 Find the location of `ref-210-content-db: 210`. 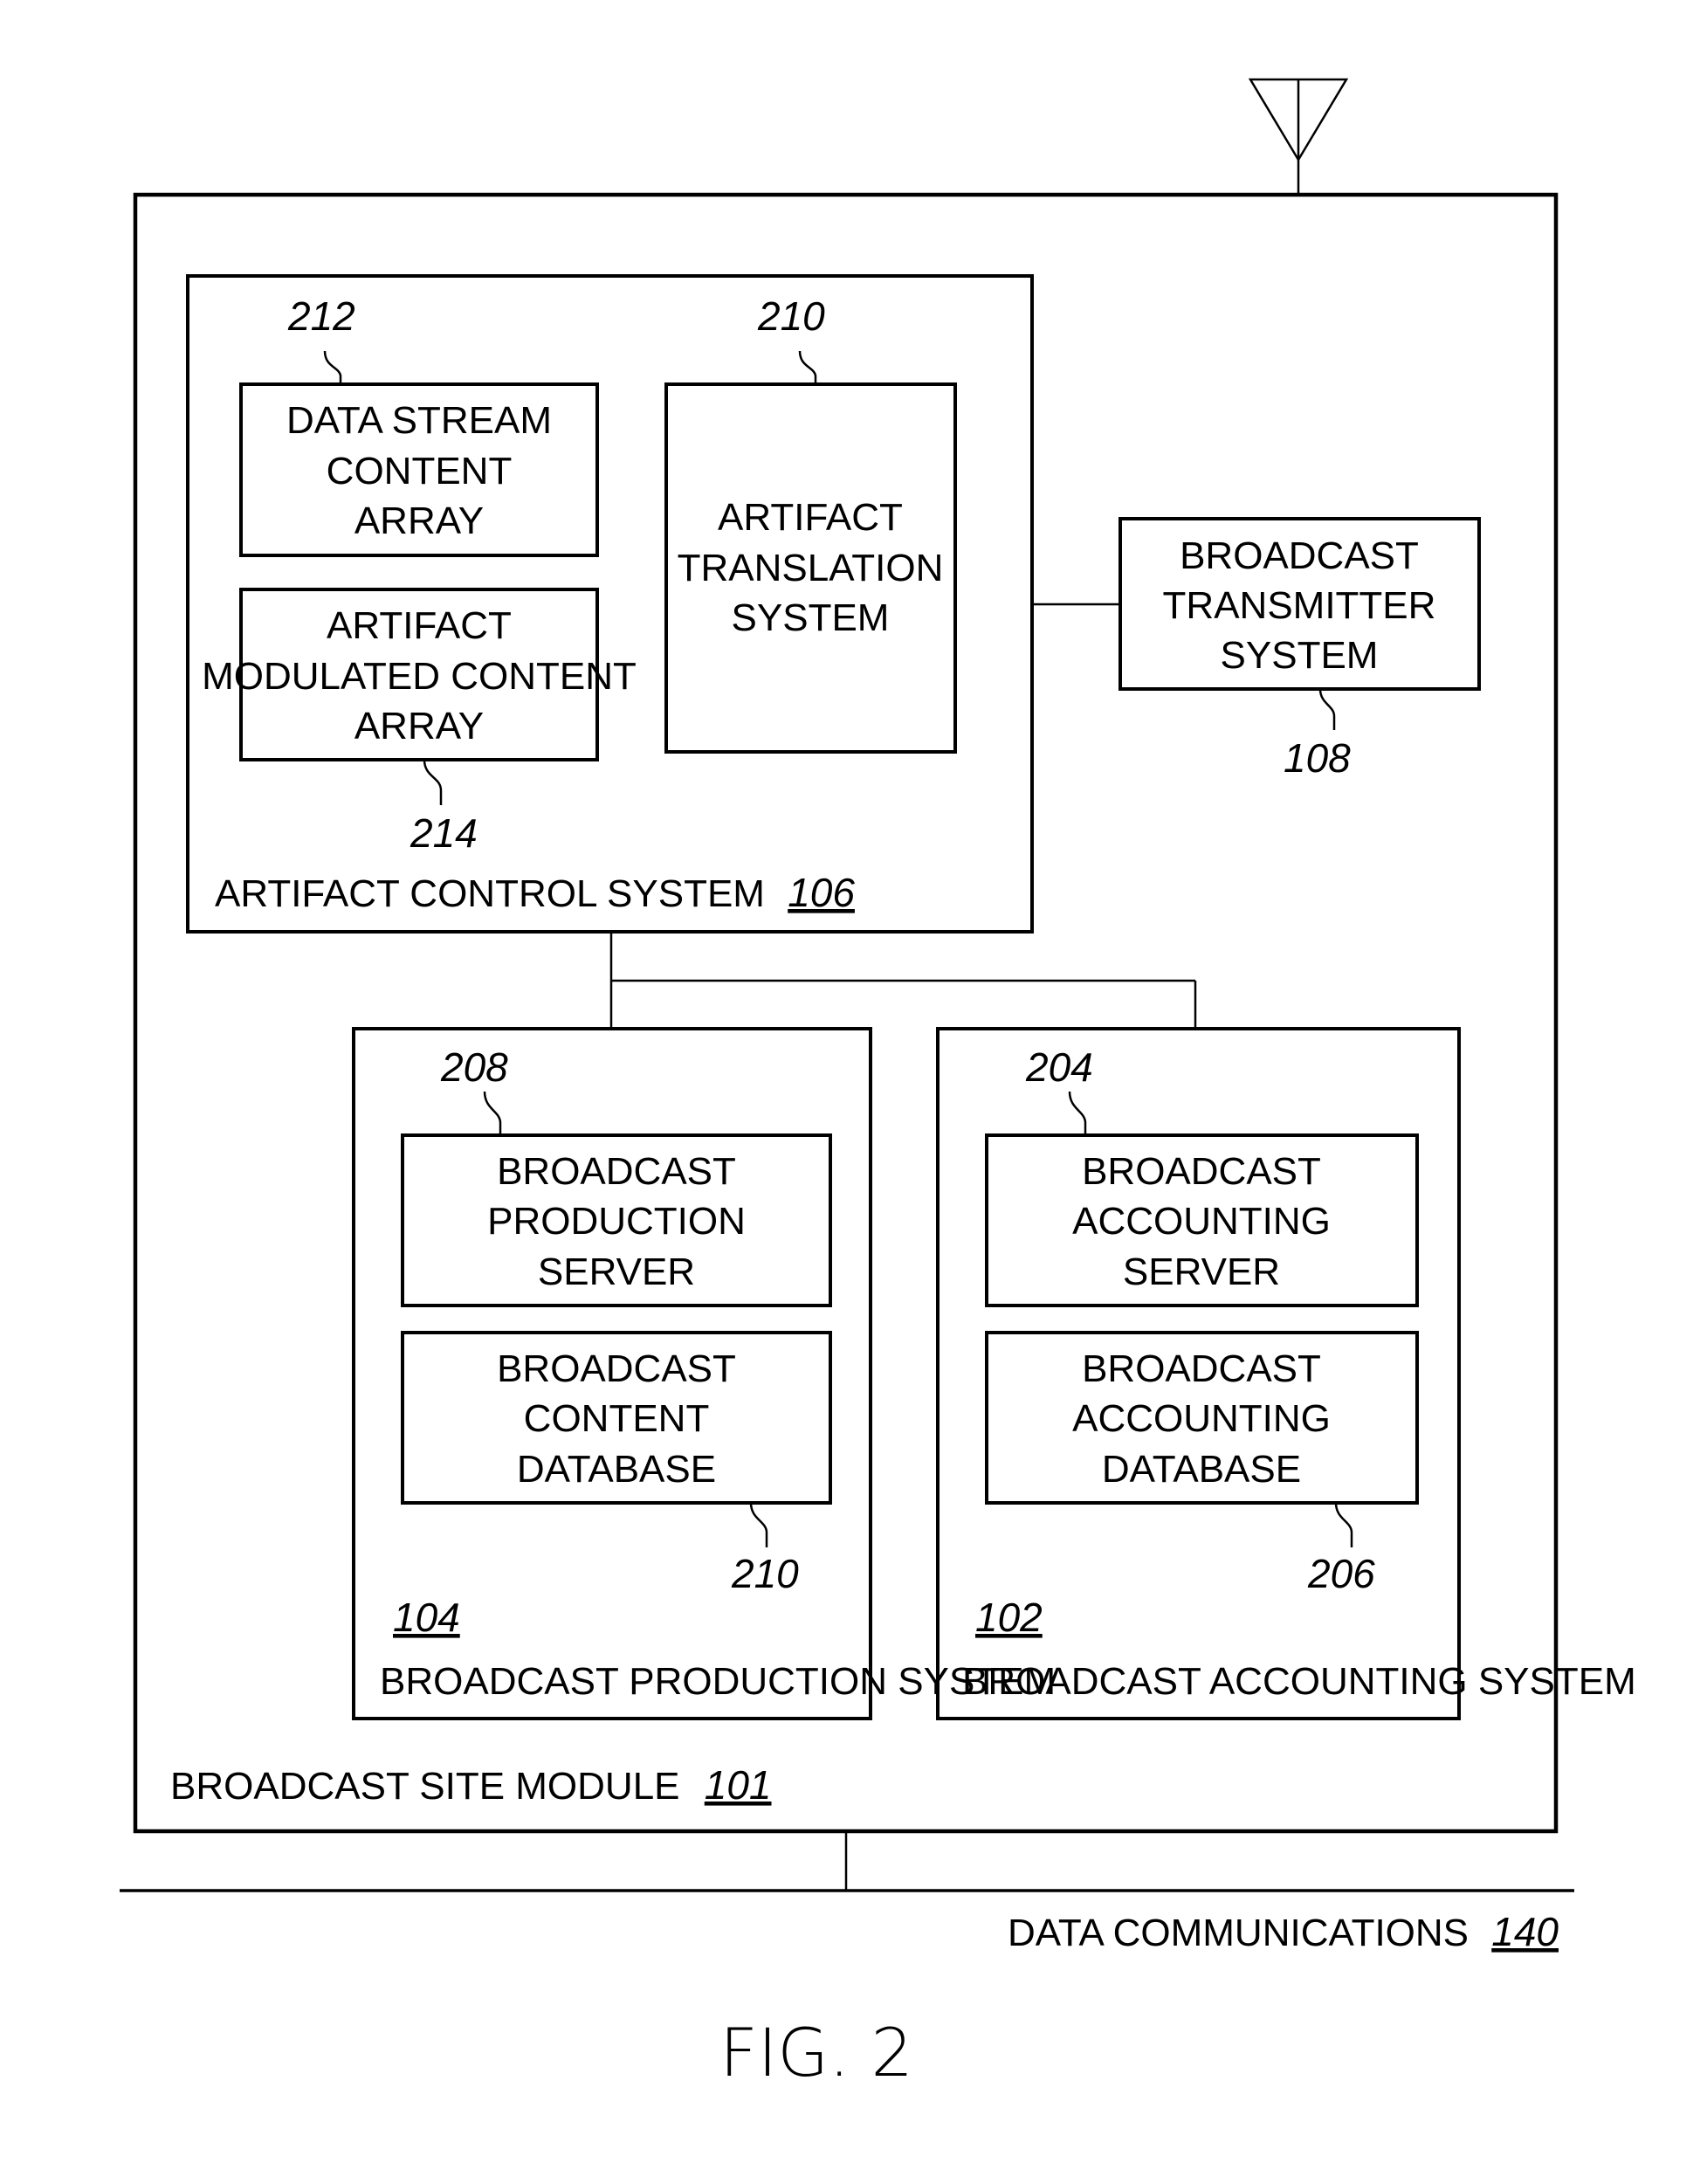

ref-210-content-db: 210 is located at coordinates (765, 1573).